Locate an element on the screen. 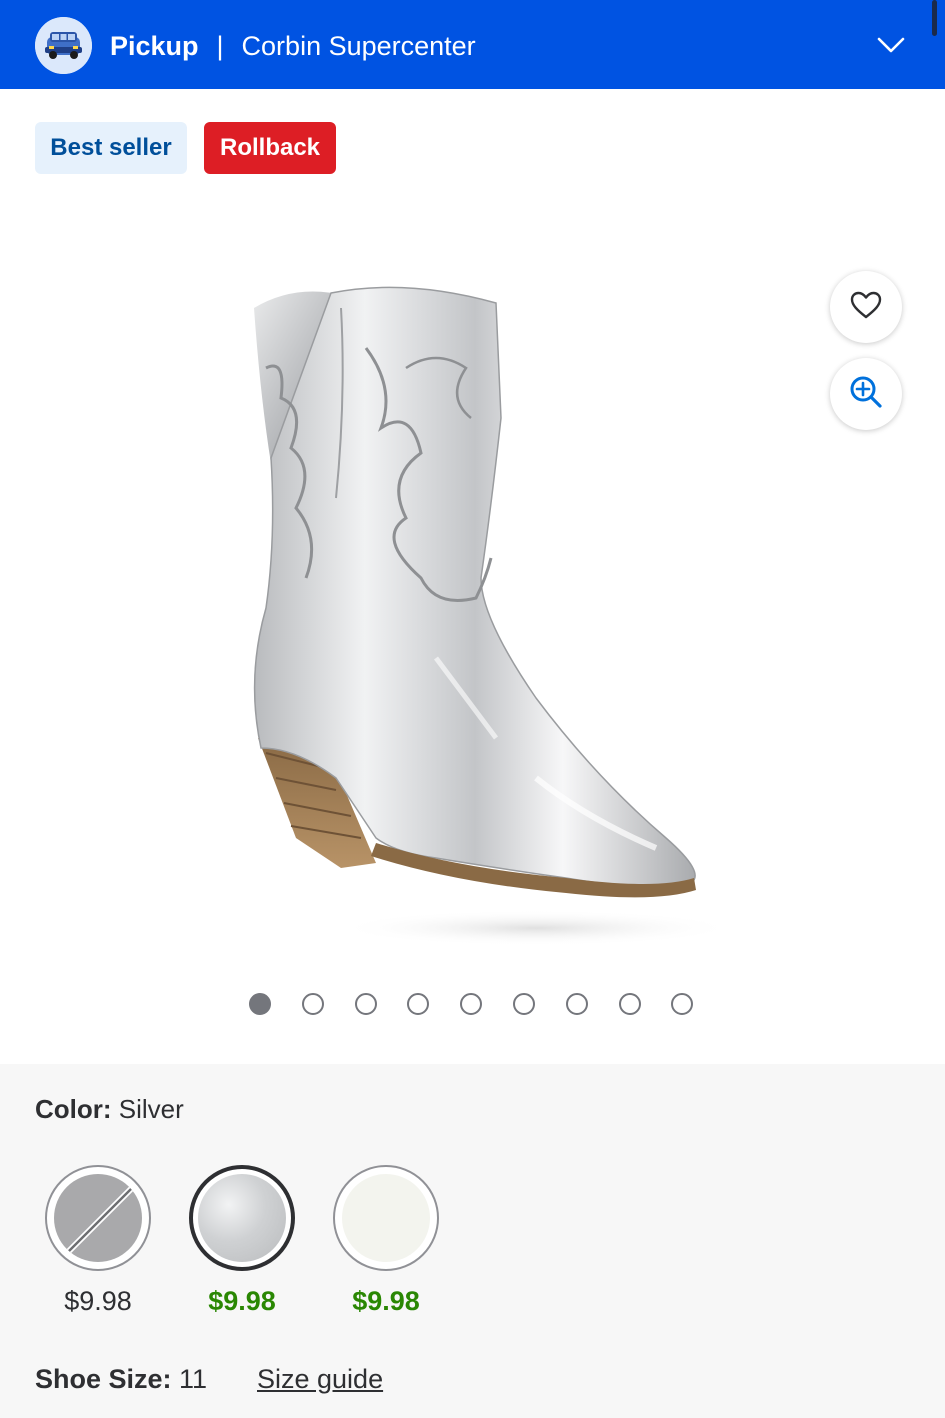 This screenshot has height=1418, width=945. store-name: Corbin Supercenter is located at coordinates (358, 45).